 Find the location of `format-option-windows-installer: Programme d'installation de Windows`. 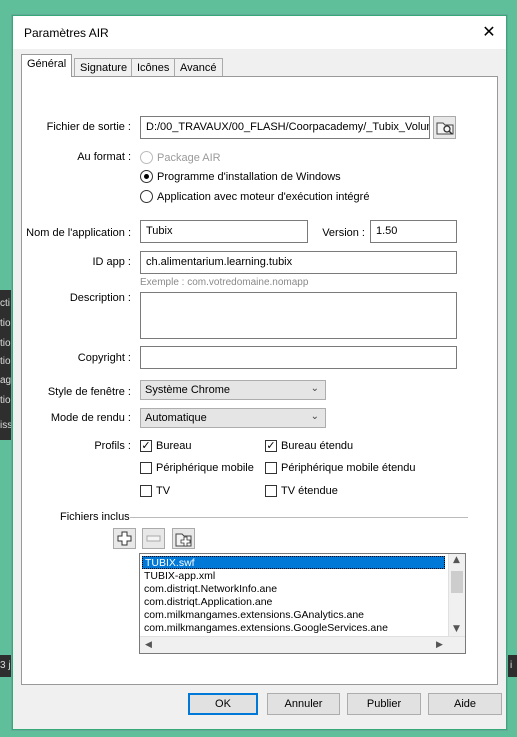

format-option-windows-installer: Programme d'installation de Windows is located at coordinates (240, 176).